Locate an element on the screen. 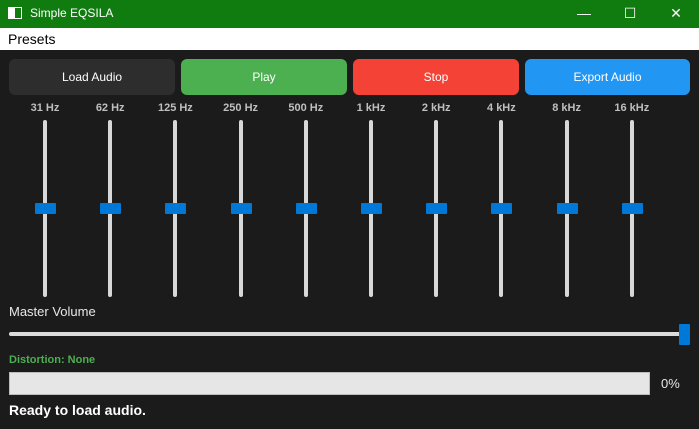 This screenshot has height=429, width=699. minimize-button: — is located at coordinates (584, 14).